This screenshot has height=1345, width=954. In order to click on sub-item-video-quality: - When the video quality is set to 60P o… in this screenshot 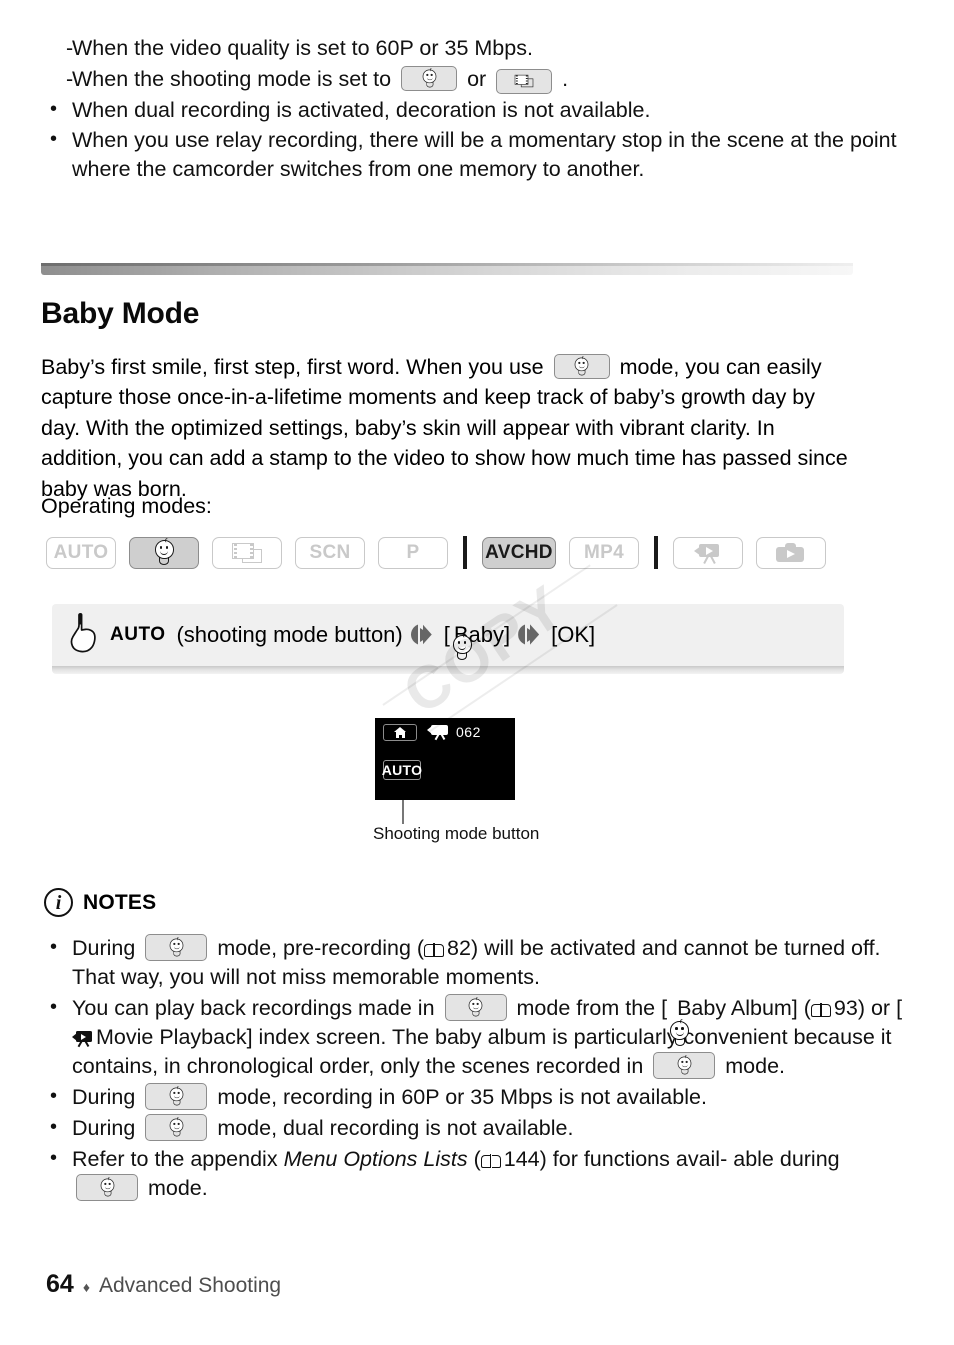, I will do `click(476, 48)`.